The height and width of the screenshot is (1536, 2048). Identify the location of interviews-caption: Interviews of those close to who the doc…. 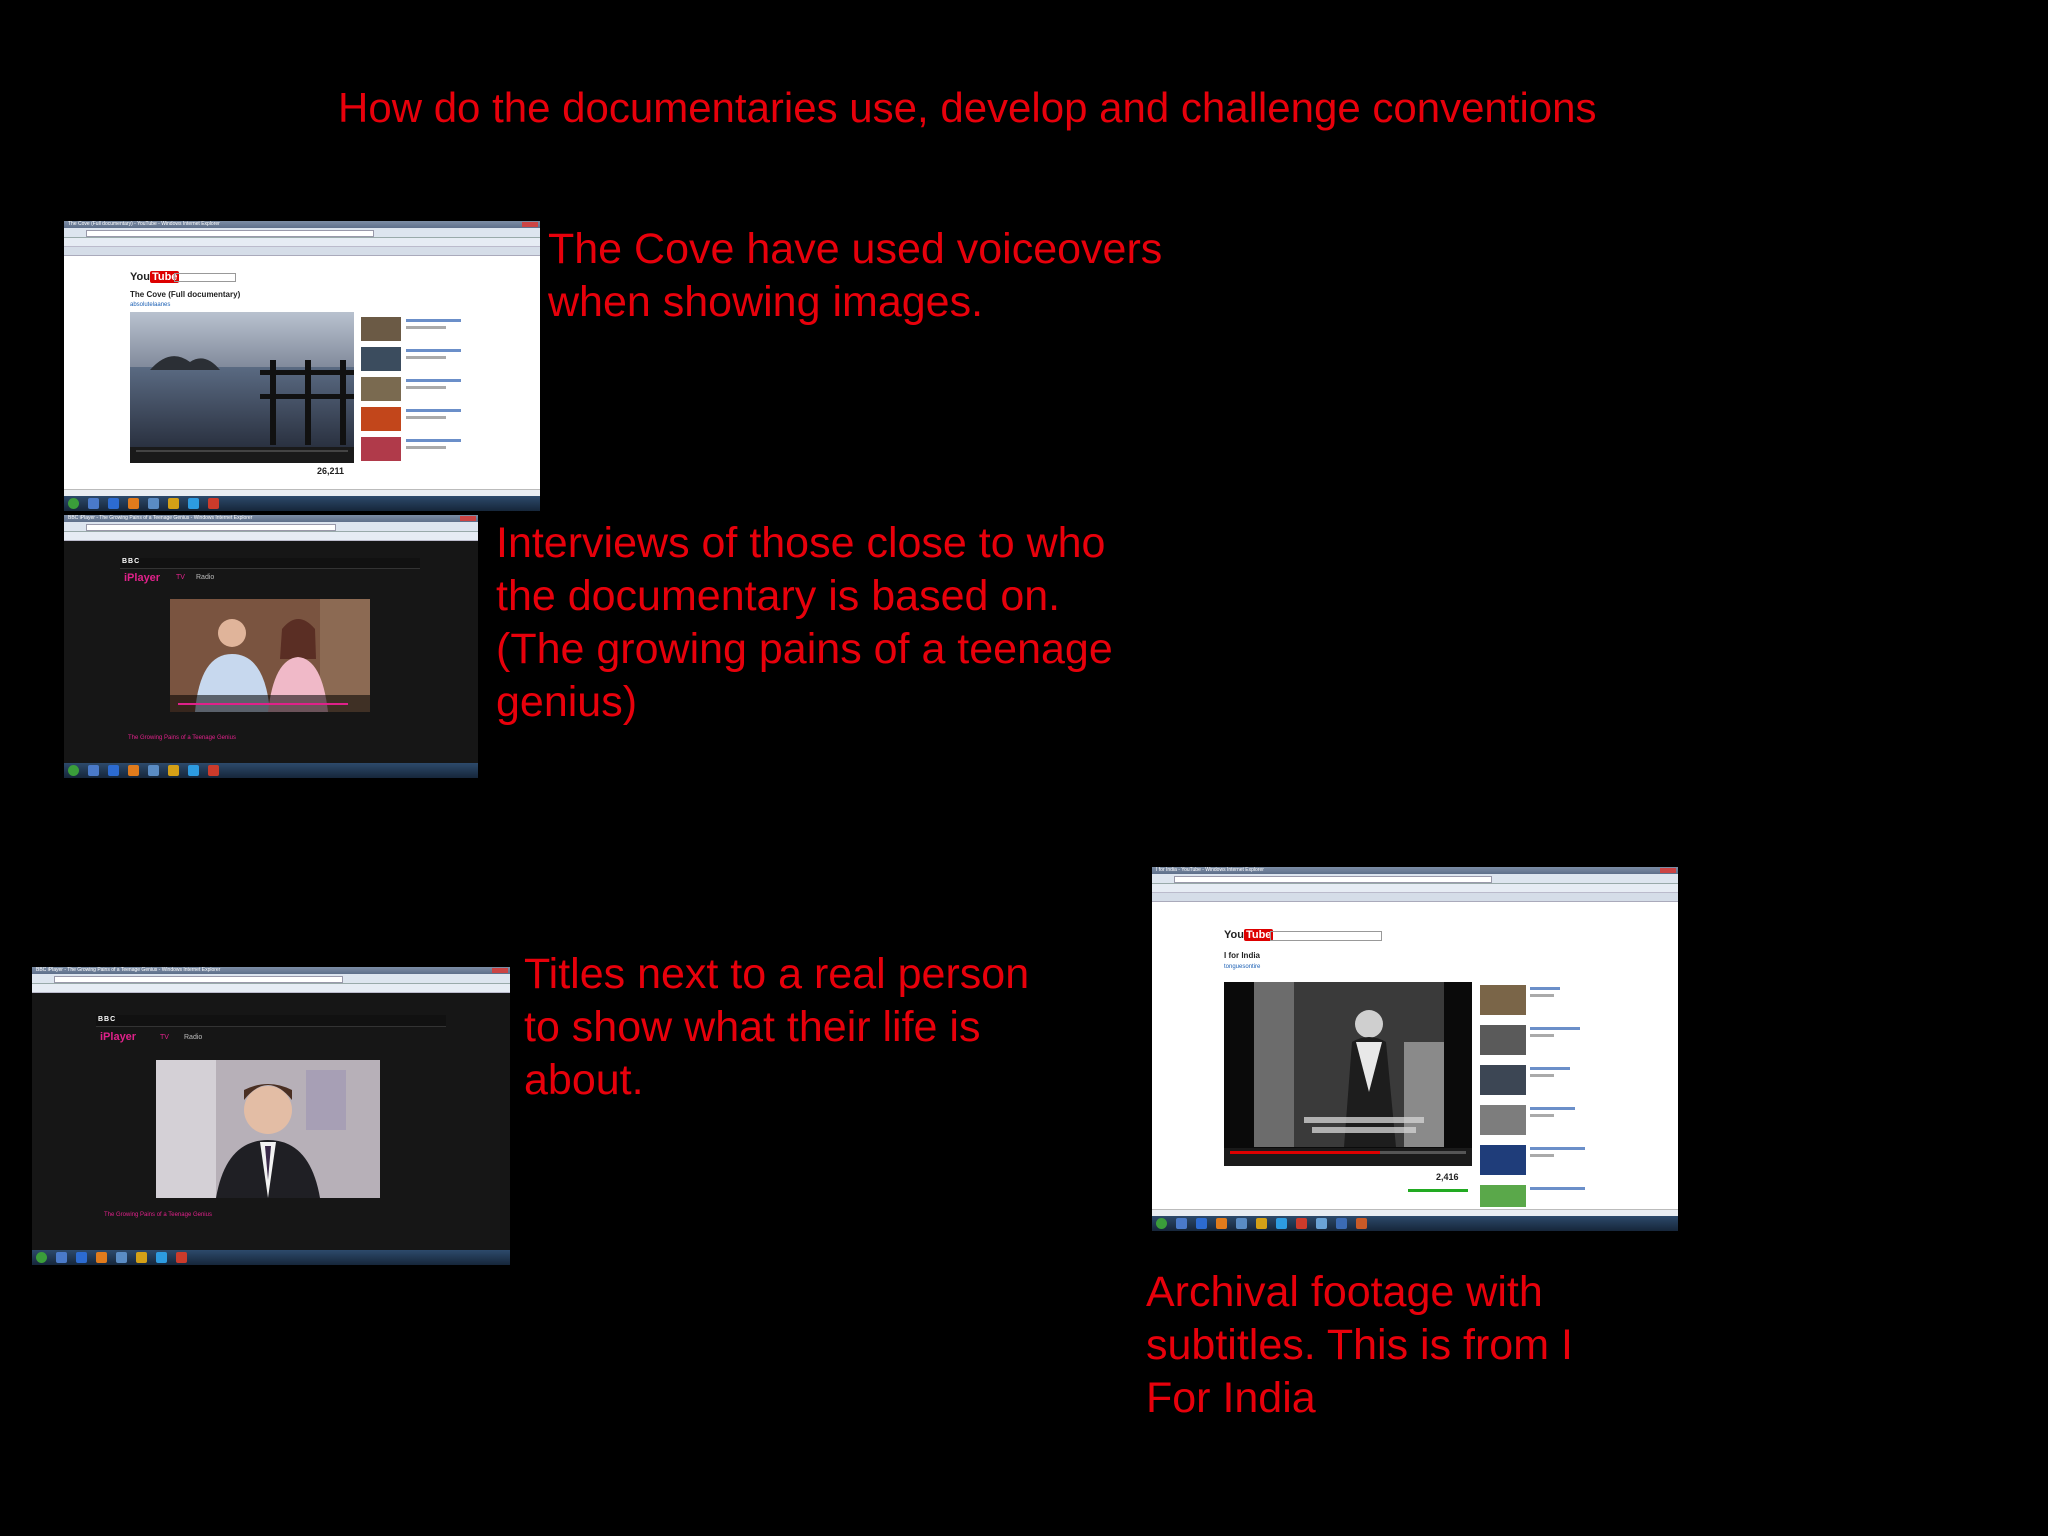
(804, 622).